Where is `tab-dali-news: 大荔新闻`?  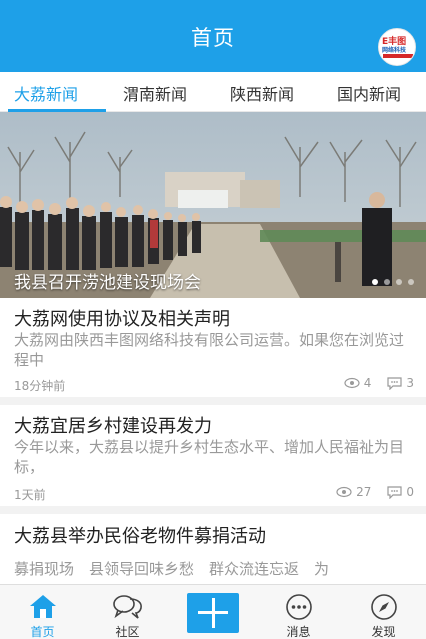 tab-dali-news: 大荔新闻 is located at coordinates (46, 93).